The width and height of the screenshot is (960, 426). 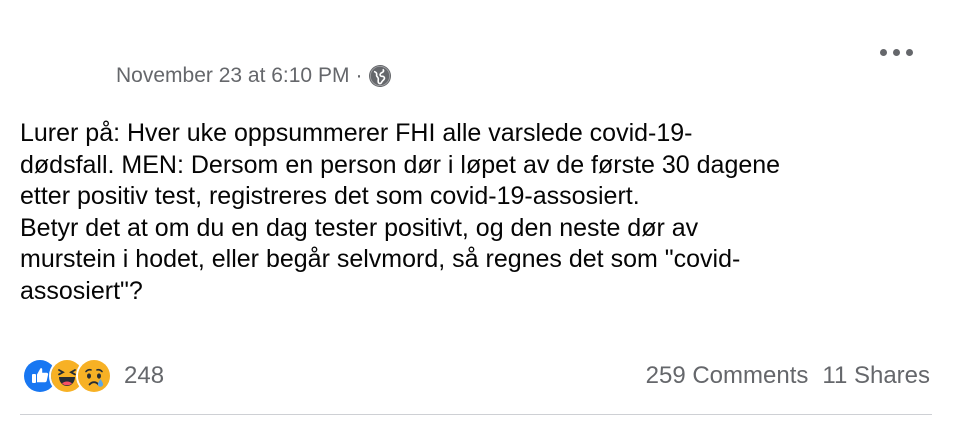 What do you see at coordinates (81, 290) in the screenshot?
I see `post-text-line: assosiert"?` at bounding box center [81, 290].